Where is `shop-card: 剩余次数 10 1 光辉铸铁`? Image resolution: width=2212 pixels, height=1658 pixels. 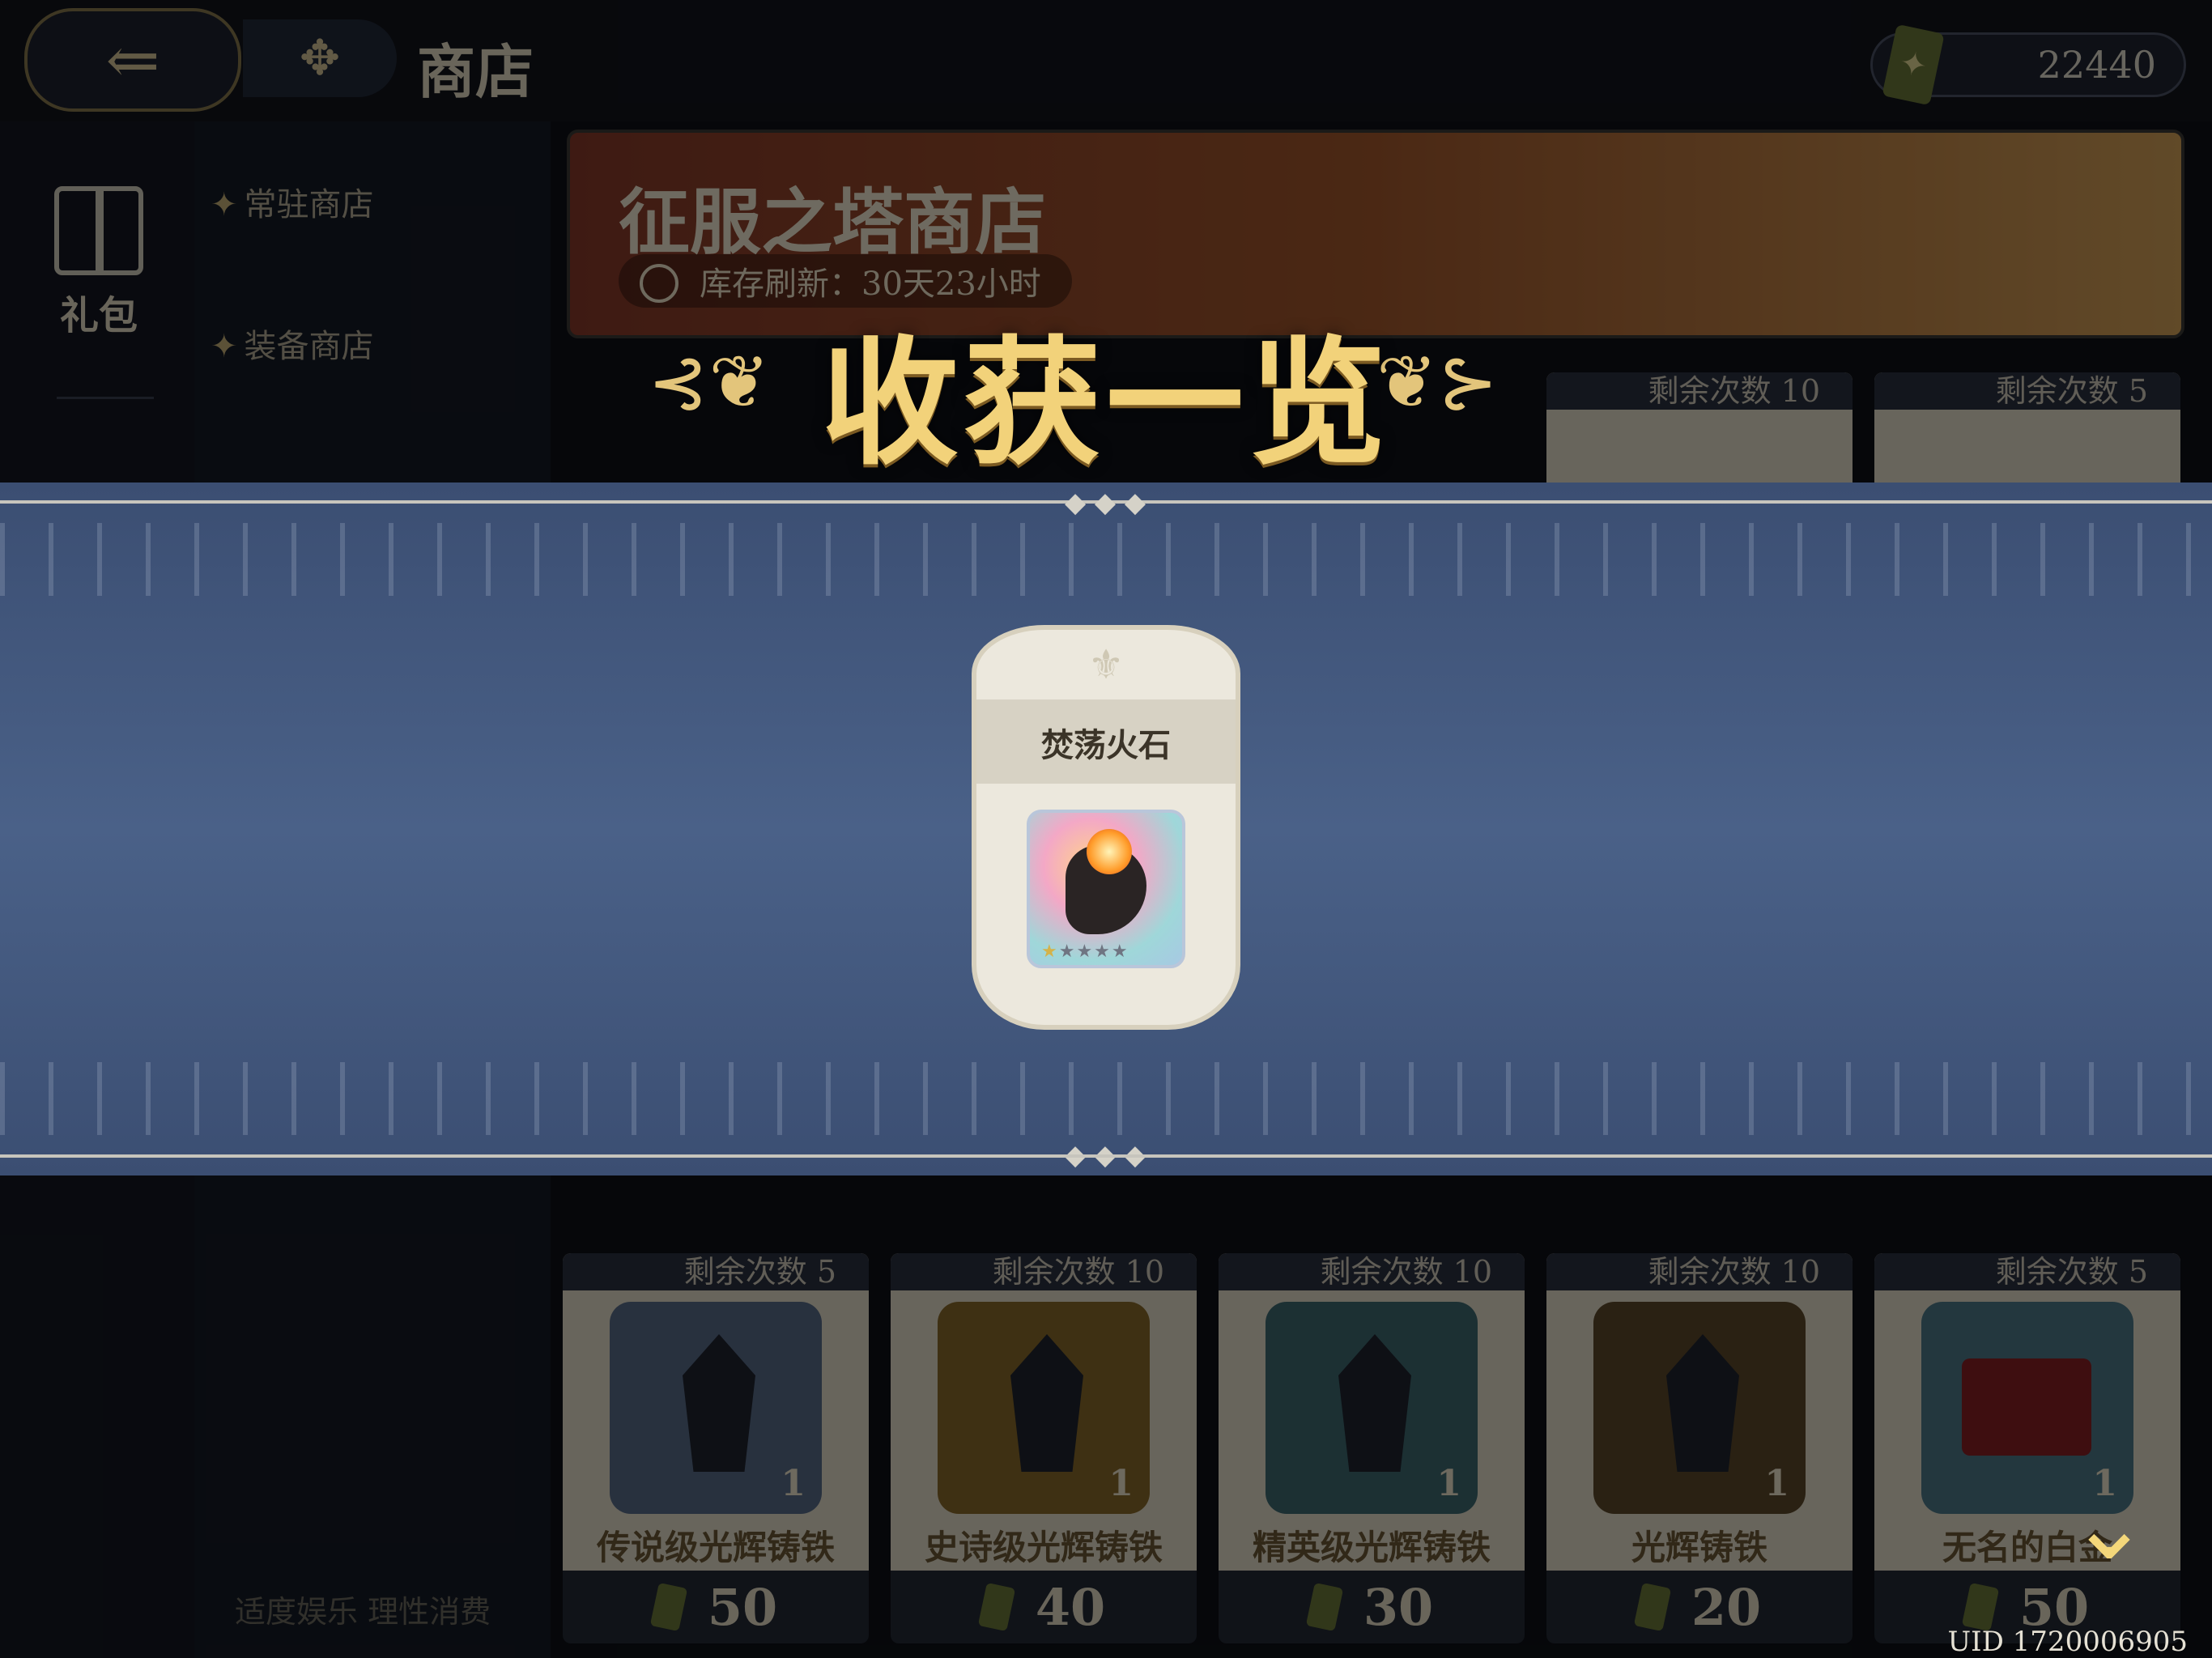 shop-card: 剩余次数 10 1 光辉铸铁 is located at coordinates (1699, 1423).